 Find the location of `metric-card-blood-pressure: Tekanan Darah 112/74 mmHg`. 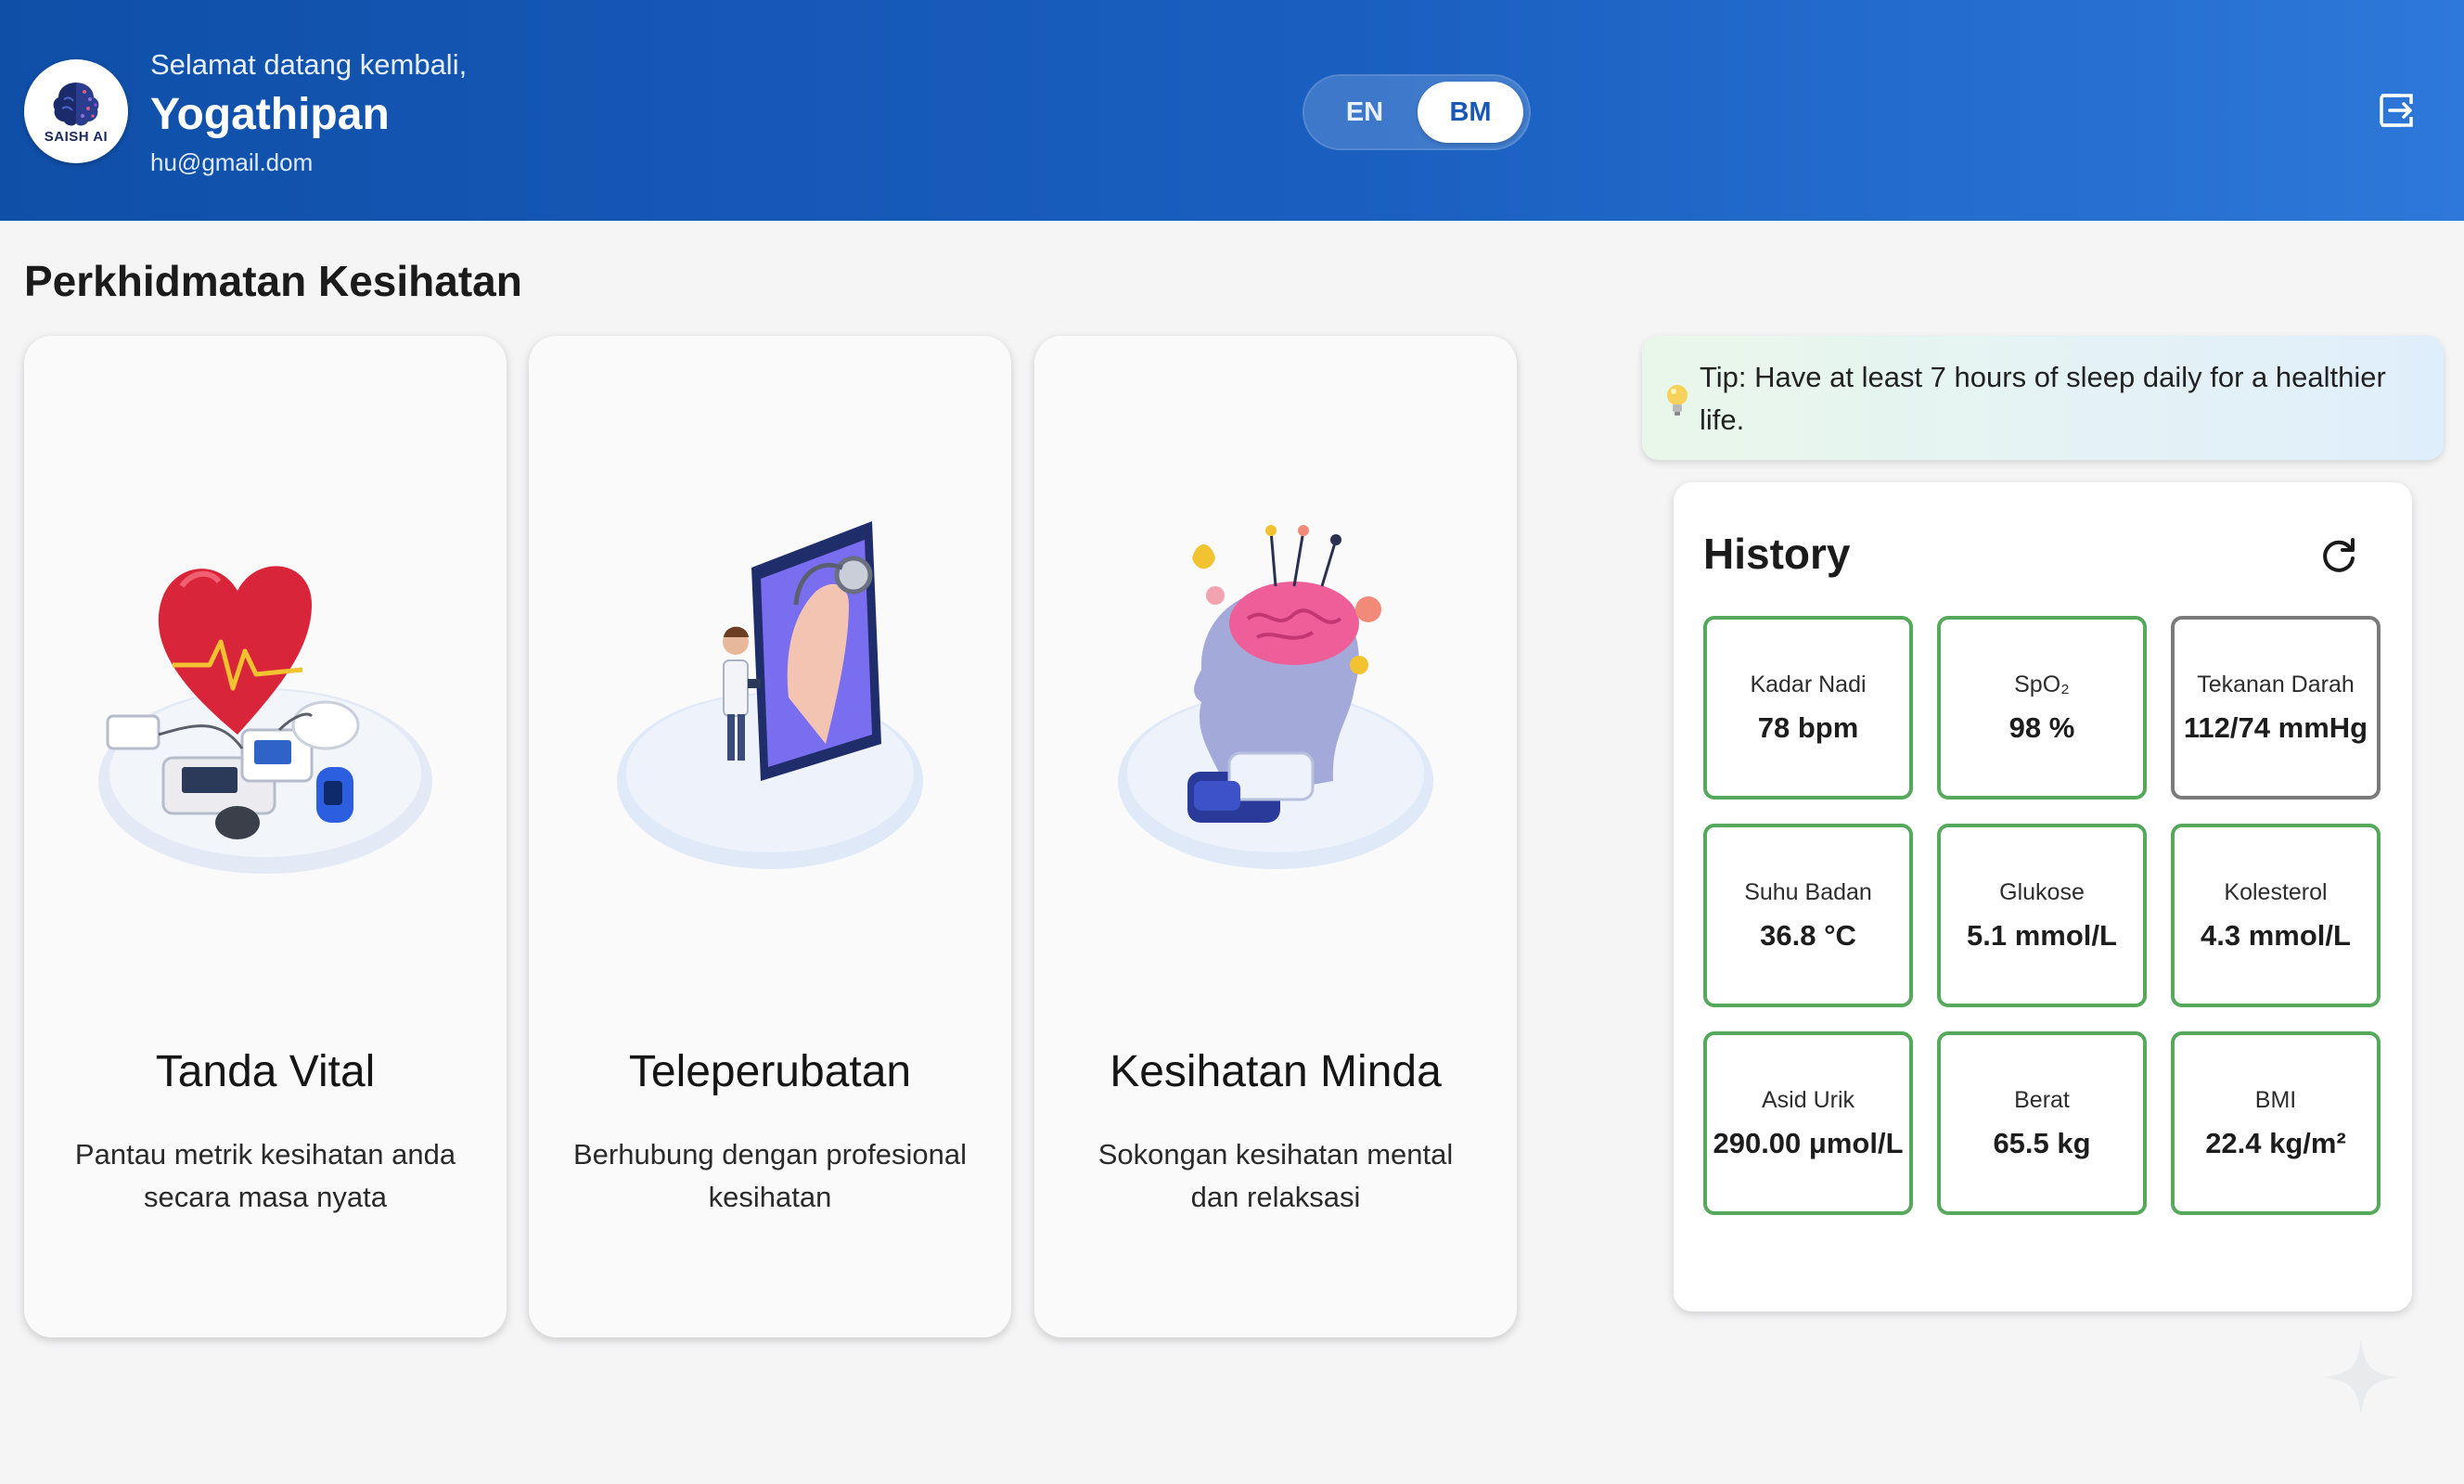

metric-card-blood-pressure: Tekanan Darah 112/74 mmHg is located at coordinates (2276, 708).